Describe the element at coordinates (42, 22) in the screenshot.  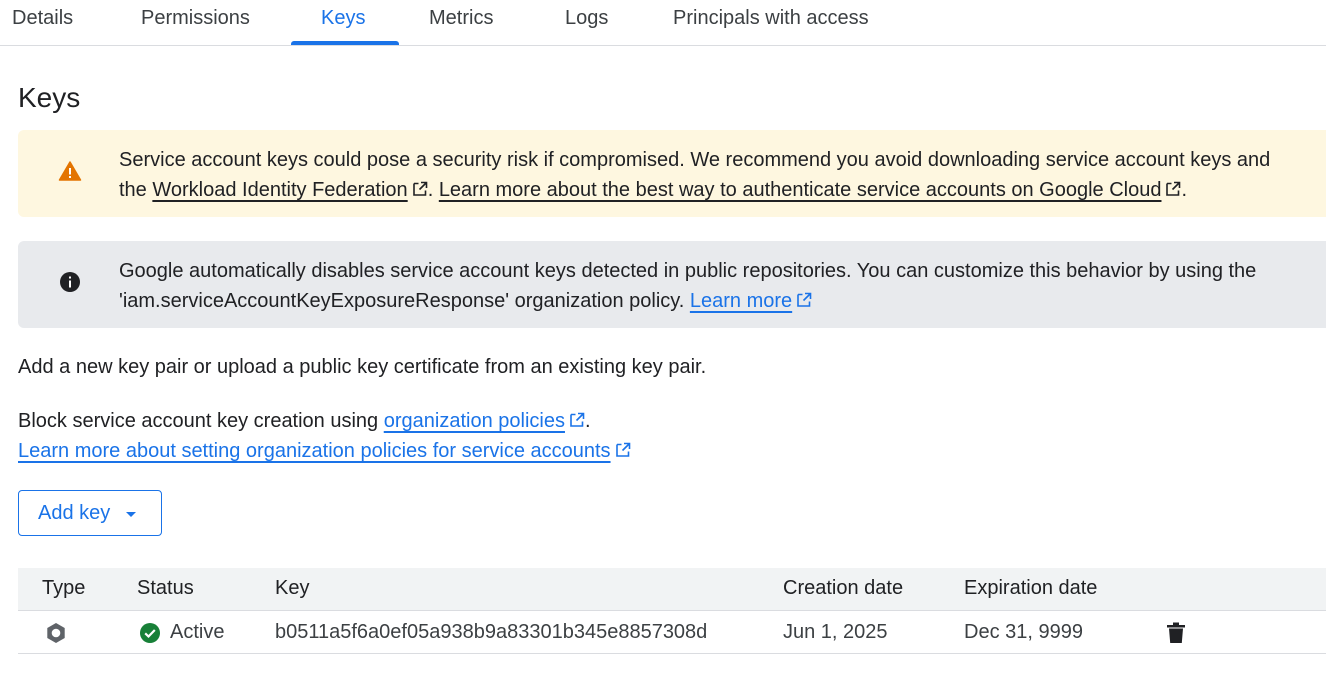
I see `tab-details: Details` at that location.